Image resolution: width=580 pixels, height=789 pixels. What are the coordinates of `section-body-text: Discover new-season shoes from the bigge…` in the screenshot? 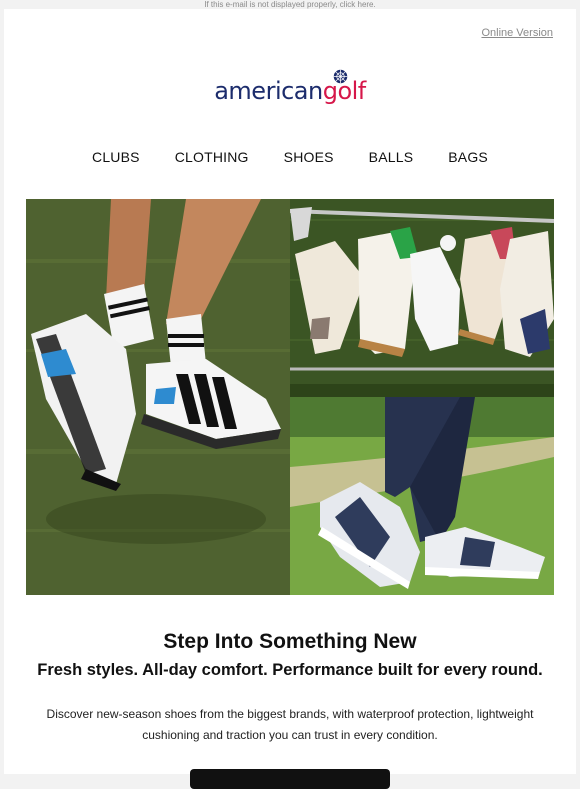 It's located at (290, 724).